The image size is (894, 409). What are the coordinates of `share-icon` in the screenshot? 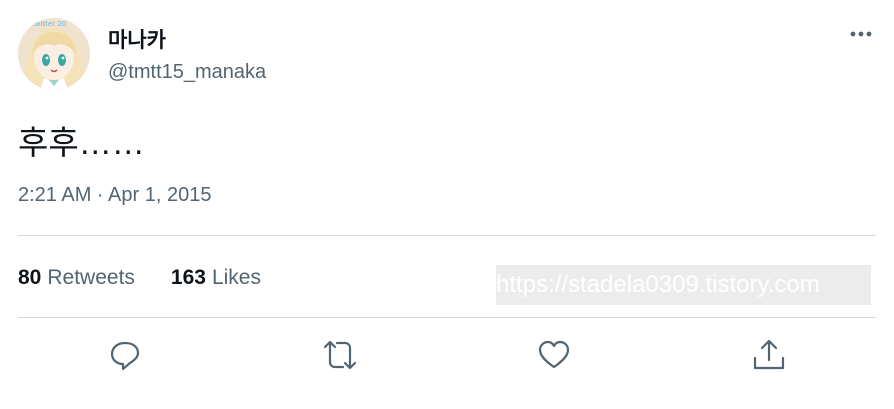 It's located at (769, 354).